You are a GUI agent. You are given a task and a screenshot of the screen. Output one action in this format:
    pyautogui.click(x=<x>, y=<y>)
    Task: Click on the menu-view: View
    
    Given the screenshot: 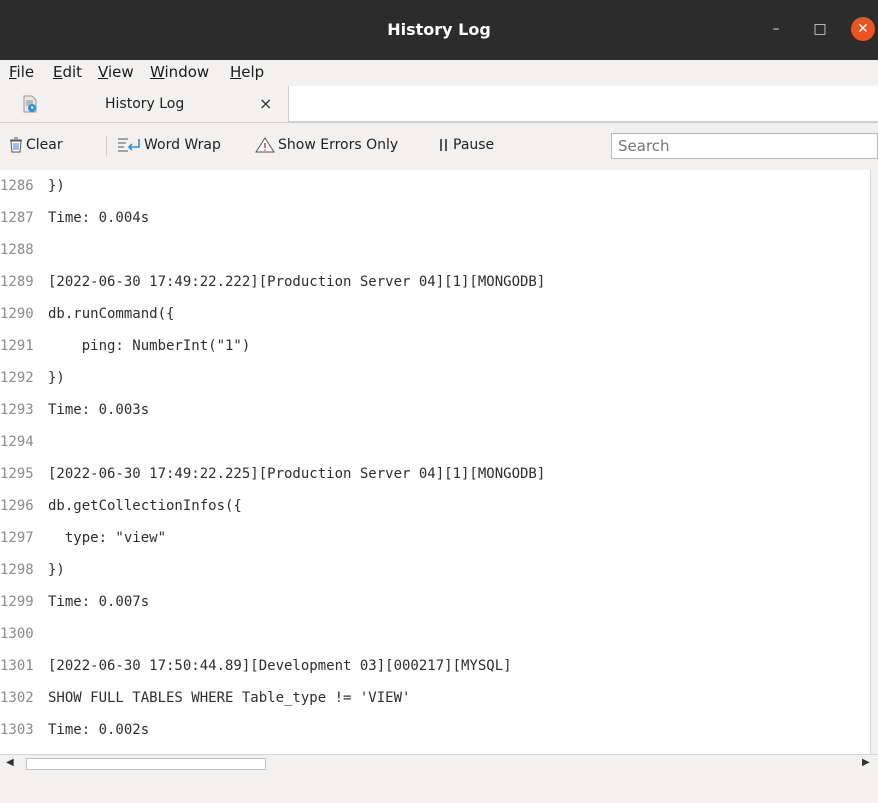 What is the action you would take?
    pyautogui.click(x=116, y=72)
    